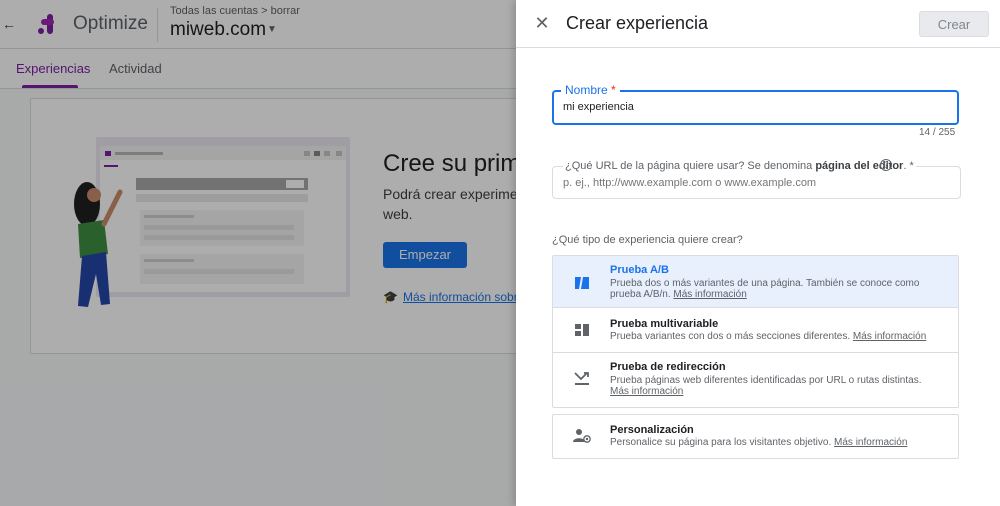 This screenshot has height=506, width=1000. Describe the element at coordinates (937, 132) in the screenshot. I see `name-char-counter: 14 / 255` at that location.